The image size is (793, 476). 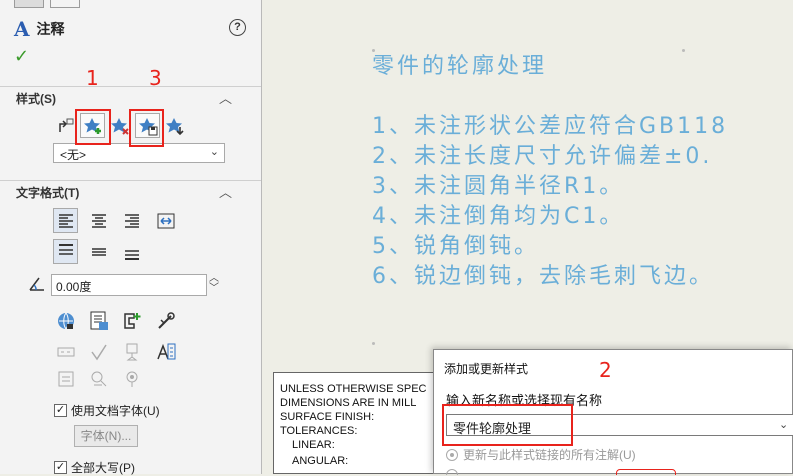 What do you see at coordinates (60, 467) in the screenshot?
I see `all-caps-checkbox: ✓` at bounding box center [60, 467].